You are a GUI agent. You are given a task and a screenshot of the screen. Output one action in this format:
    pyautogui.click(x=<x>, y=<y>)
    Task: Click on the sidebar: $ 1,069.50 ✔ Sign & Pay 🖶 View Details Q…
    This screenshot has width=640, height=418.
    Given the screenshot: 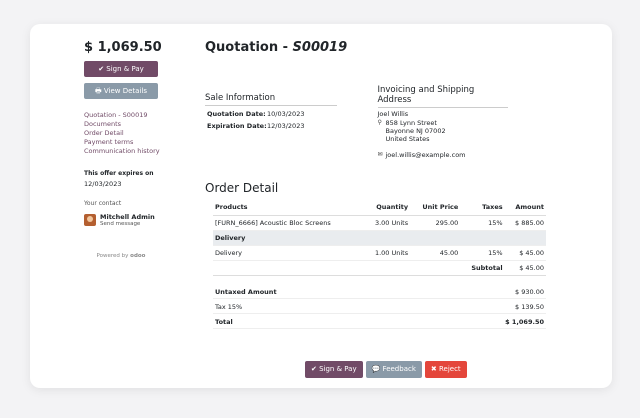 What is the action you would take?
    pyautogui.click(x=139, y=149)
    